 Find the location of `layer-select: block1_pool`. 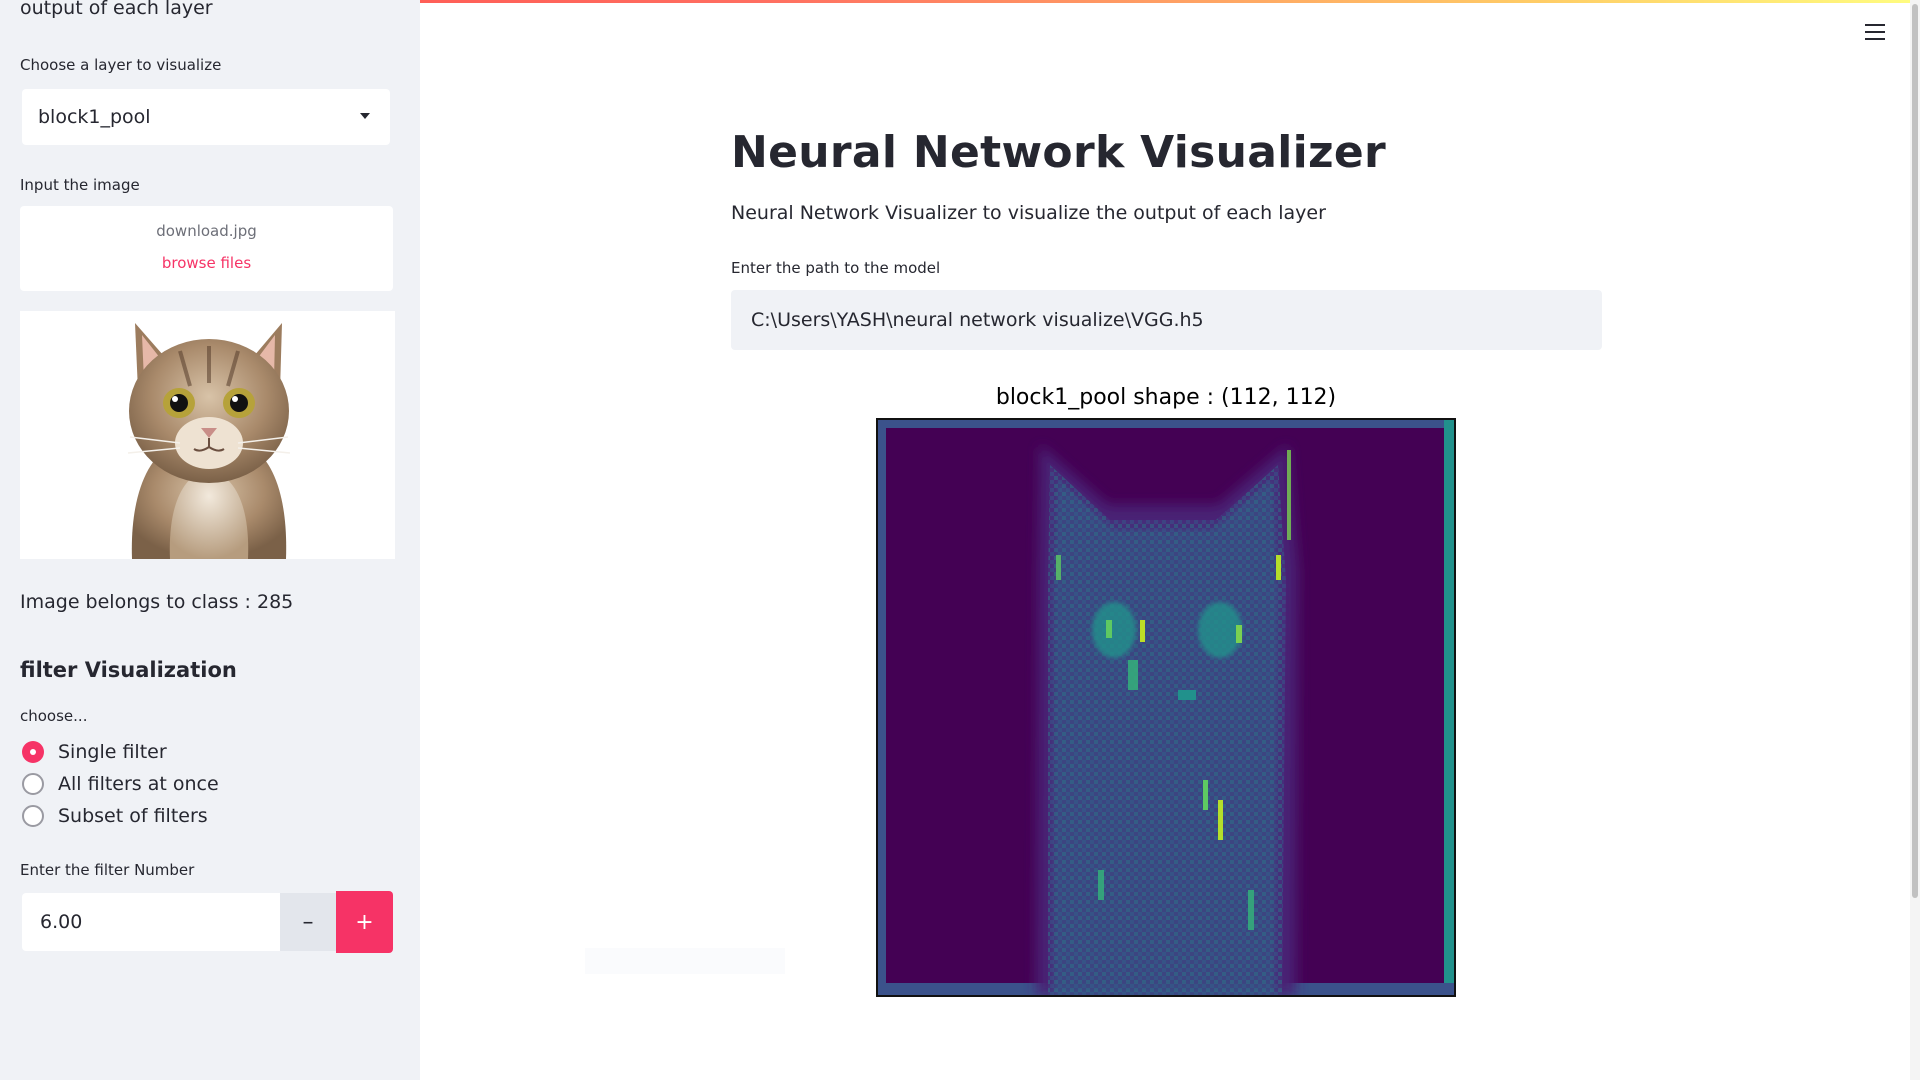

layer-select: block1_pool is located at coordinates (206, 117).